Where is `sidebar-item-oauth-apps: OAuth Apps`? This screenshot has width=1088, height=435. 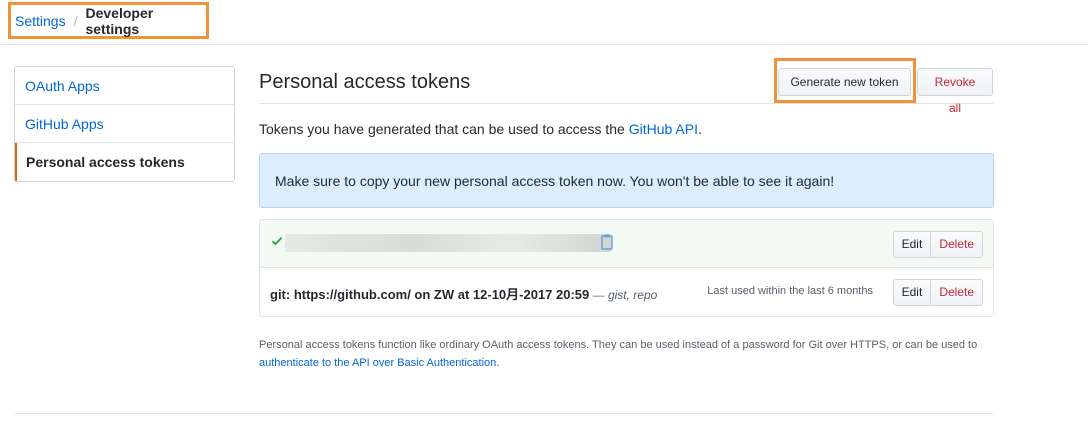
sidebar-item-oauth-apps: OAuth Apps is located at coordinates (124, 86).